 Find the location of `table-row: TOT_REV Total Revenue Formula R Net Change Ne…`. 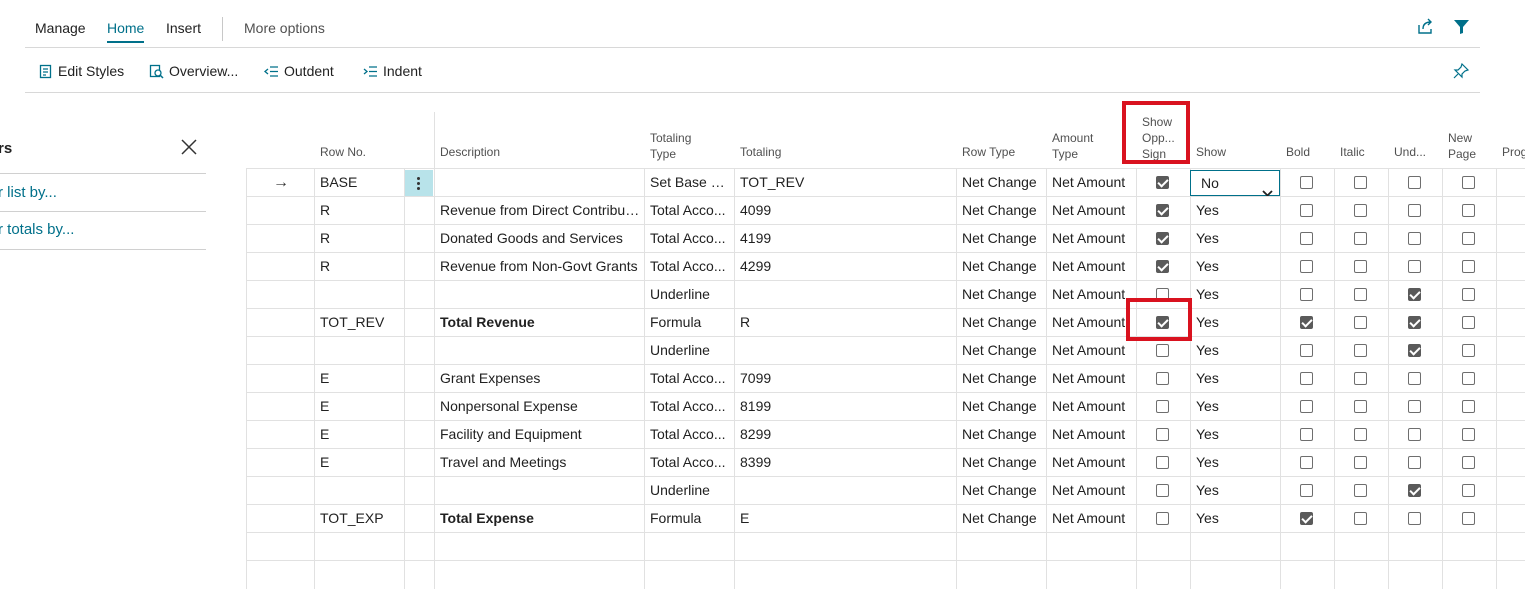

table-row: TOT_REV Total Revenue Formula R Net Change Ne… is located at coordinates (885, 322).